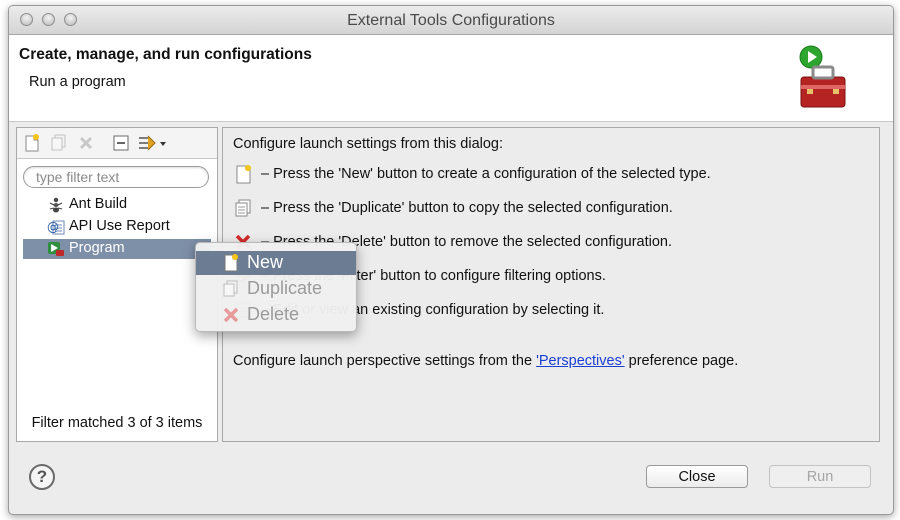 The width and height of the screenshot is (900, 520). What do you see at coordinates (121, 143) in the screenshot?
I see `collapse-all-icon` at bounding box center [121, 143].